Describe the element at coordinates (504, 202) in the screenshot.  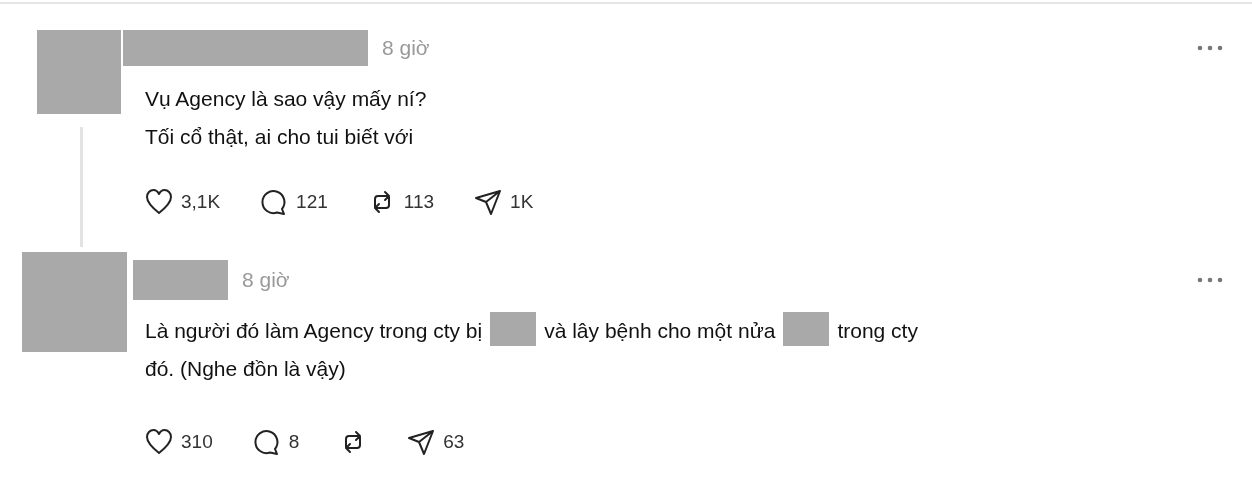
I see `share-button: 1K` at that location.